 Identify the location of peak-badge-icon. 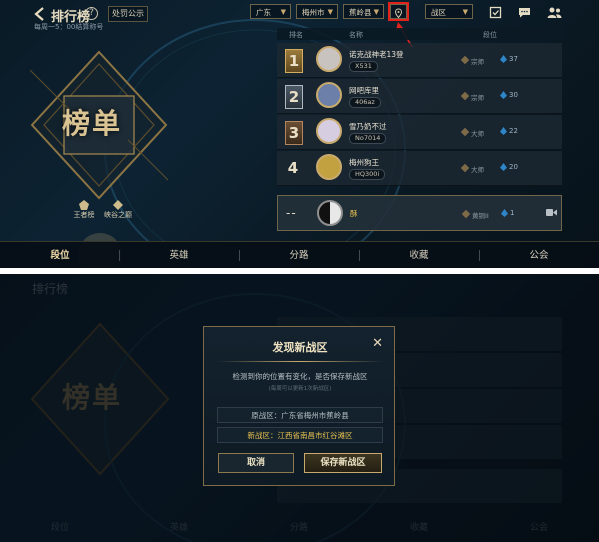
(118, 205).